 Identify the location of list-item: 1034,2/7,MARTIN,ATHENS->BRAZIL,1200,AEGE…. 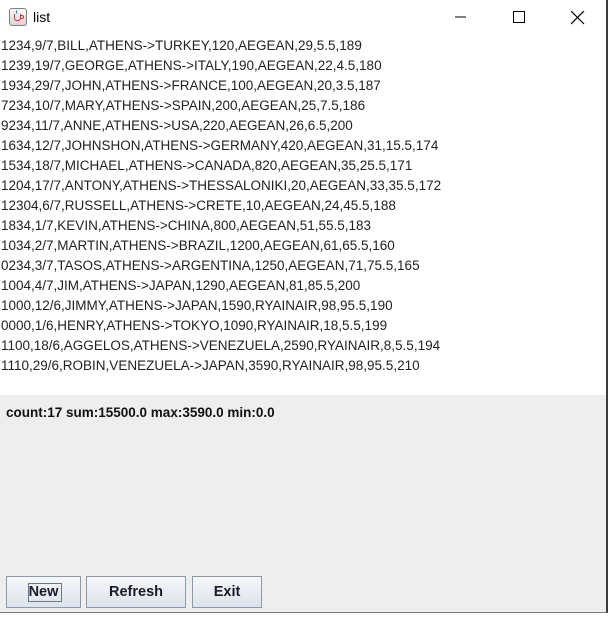
(198, 246).